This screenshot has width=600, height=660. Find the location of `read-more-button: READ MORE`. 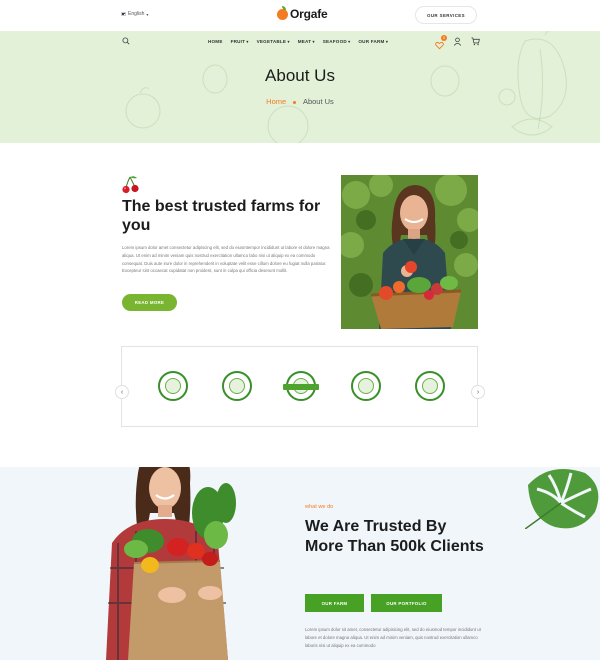

read-more-button: READ MORE is located at coordinates (149, 302).